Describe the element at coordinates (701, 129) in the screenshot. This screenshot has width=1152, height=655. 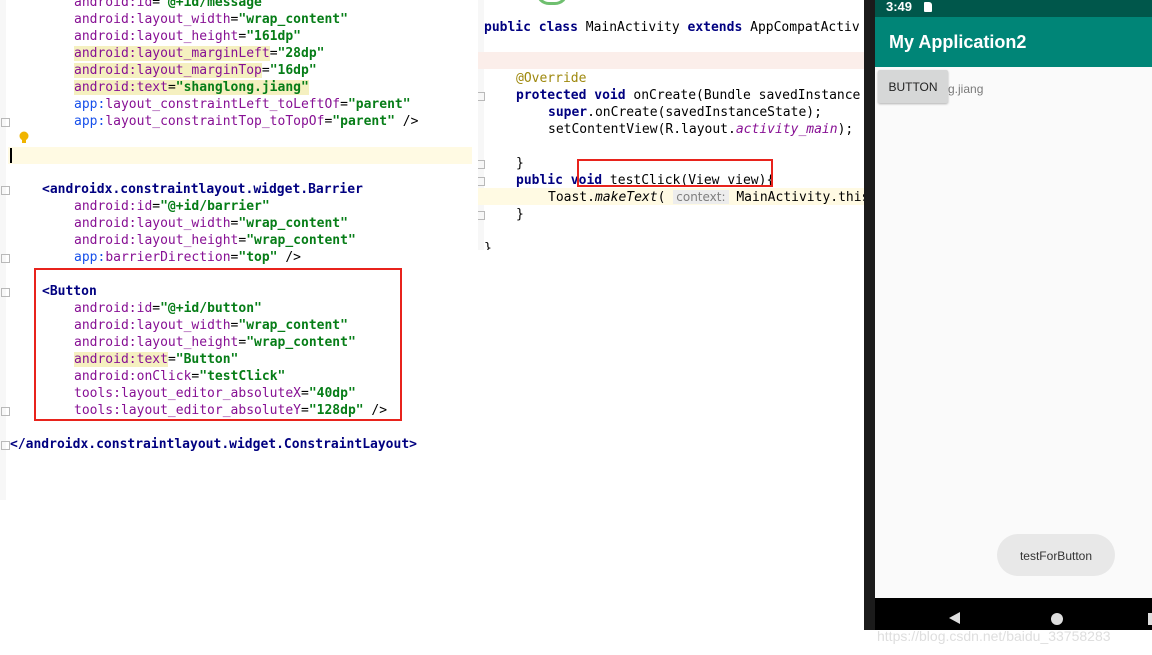
I see `code-line: setContentView(R.layout.activity_main);` at that location.